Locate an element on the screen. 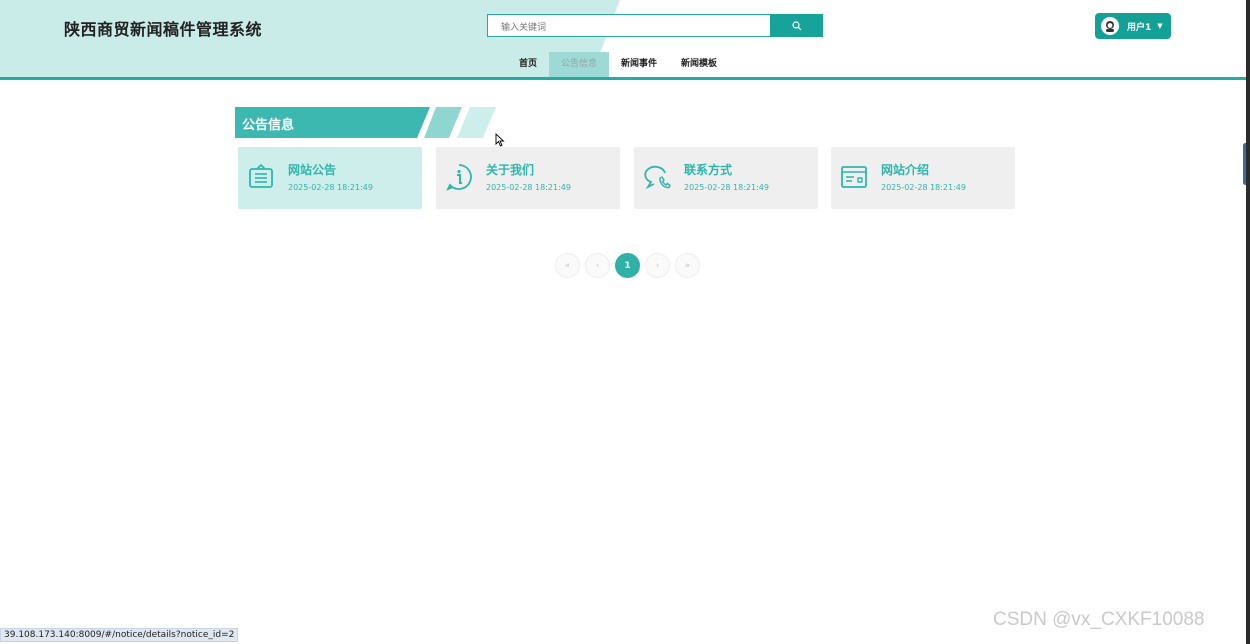  watermark: CSDN @vx_CXKF10088 is located at coordinates (1099, 619).